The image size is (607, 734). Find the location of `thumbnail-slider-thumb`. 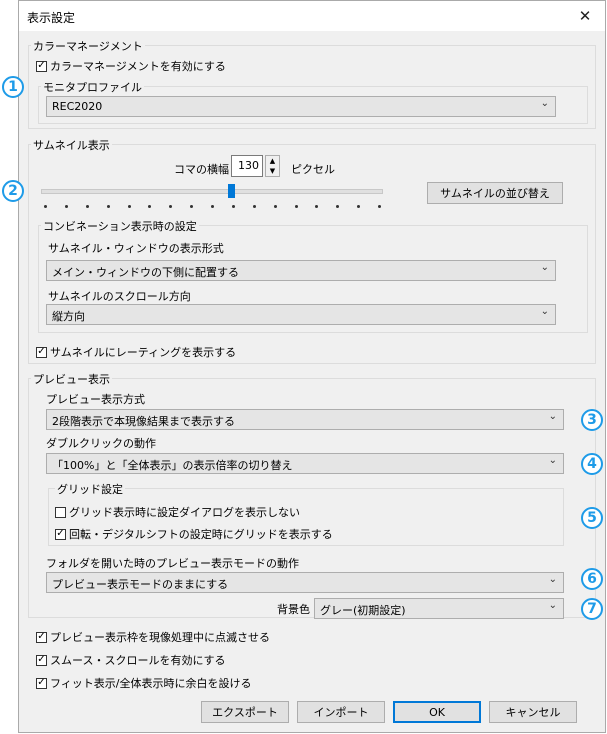

thumbnail-slider-thumb is located at coordinates (232, 191).